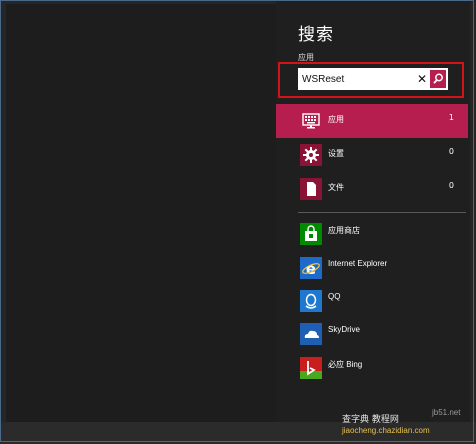 The width and height of the screenshot is (476, 444). I want to click on app-label: QQ, so click(334, 296).